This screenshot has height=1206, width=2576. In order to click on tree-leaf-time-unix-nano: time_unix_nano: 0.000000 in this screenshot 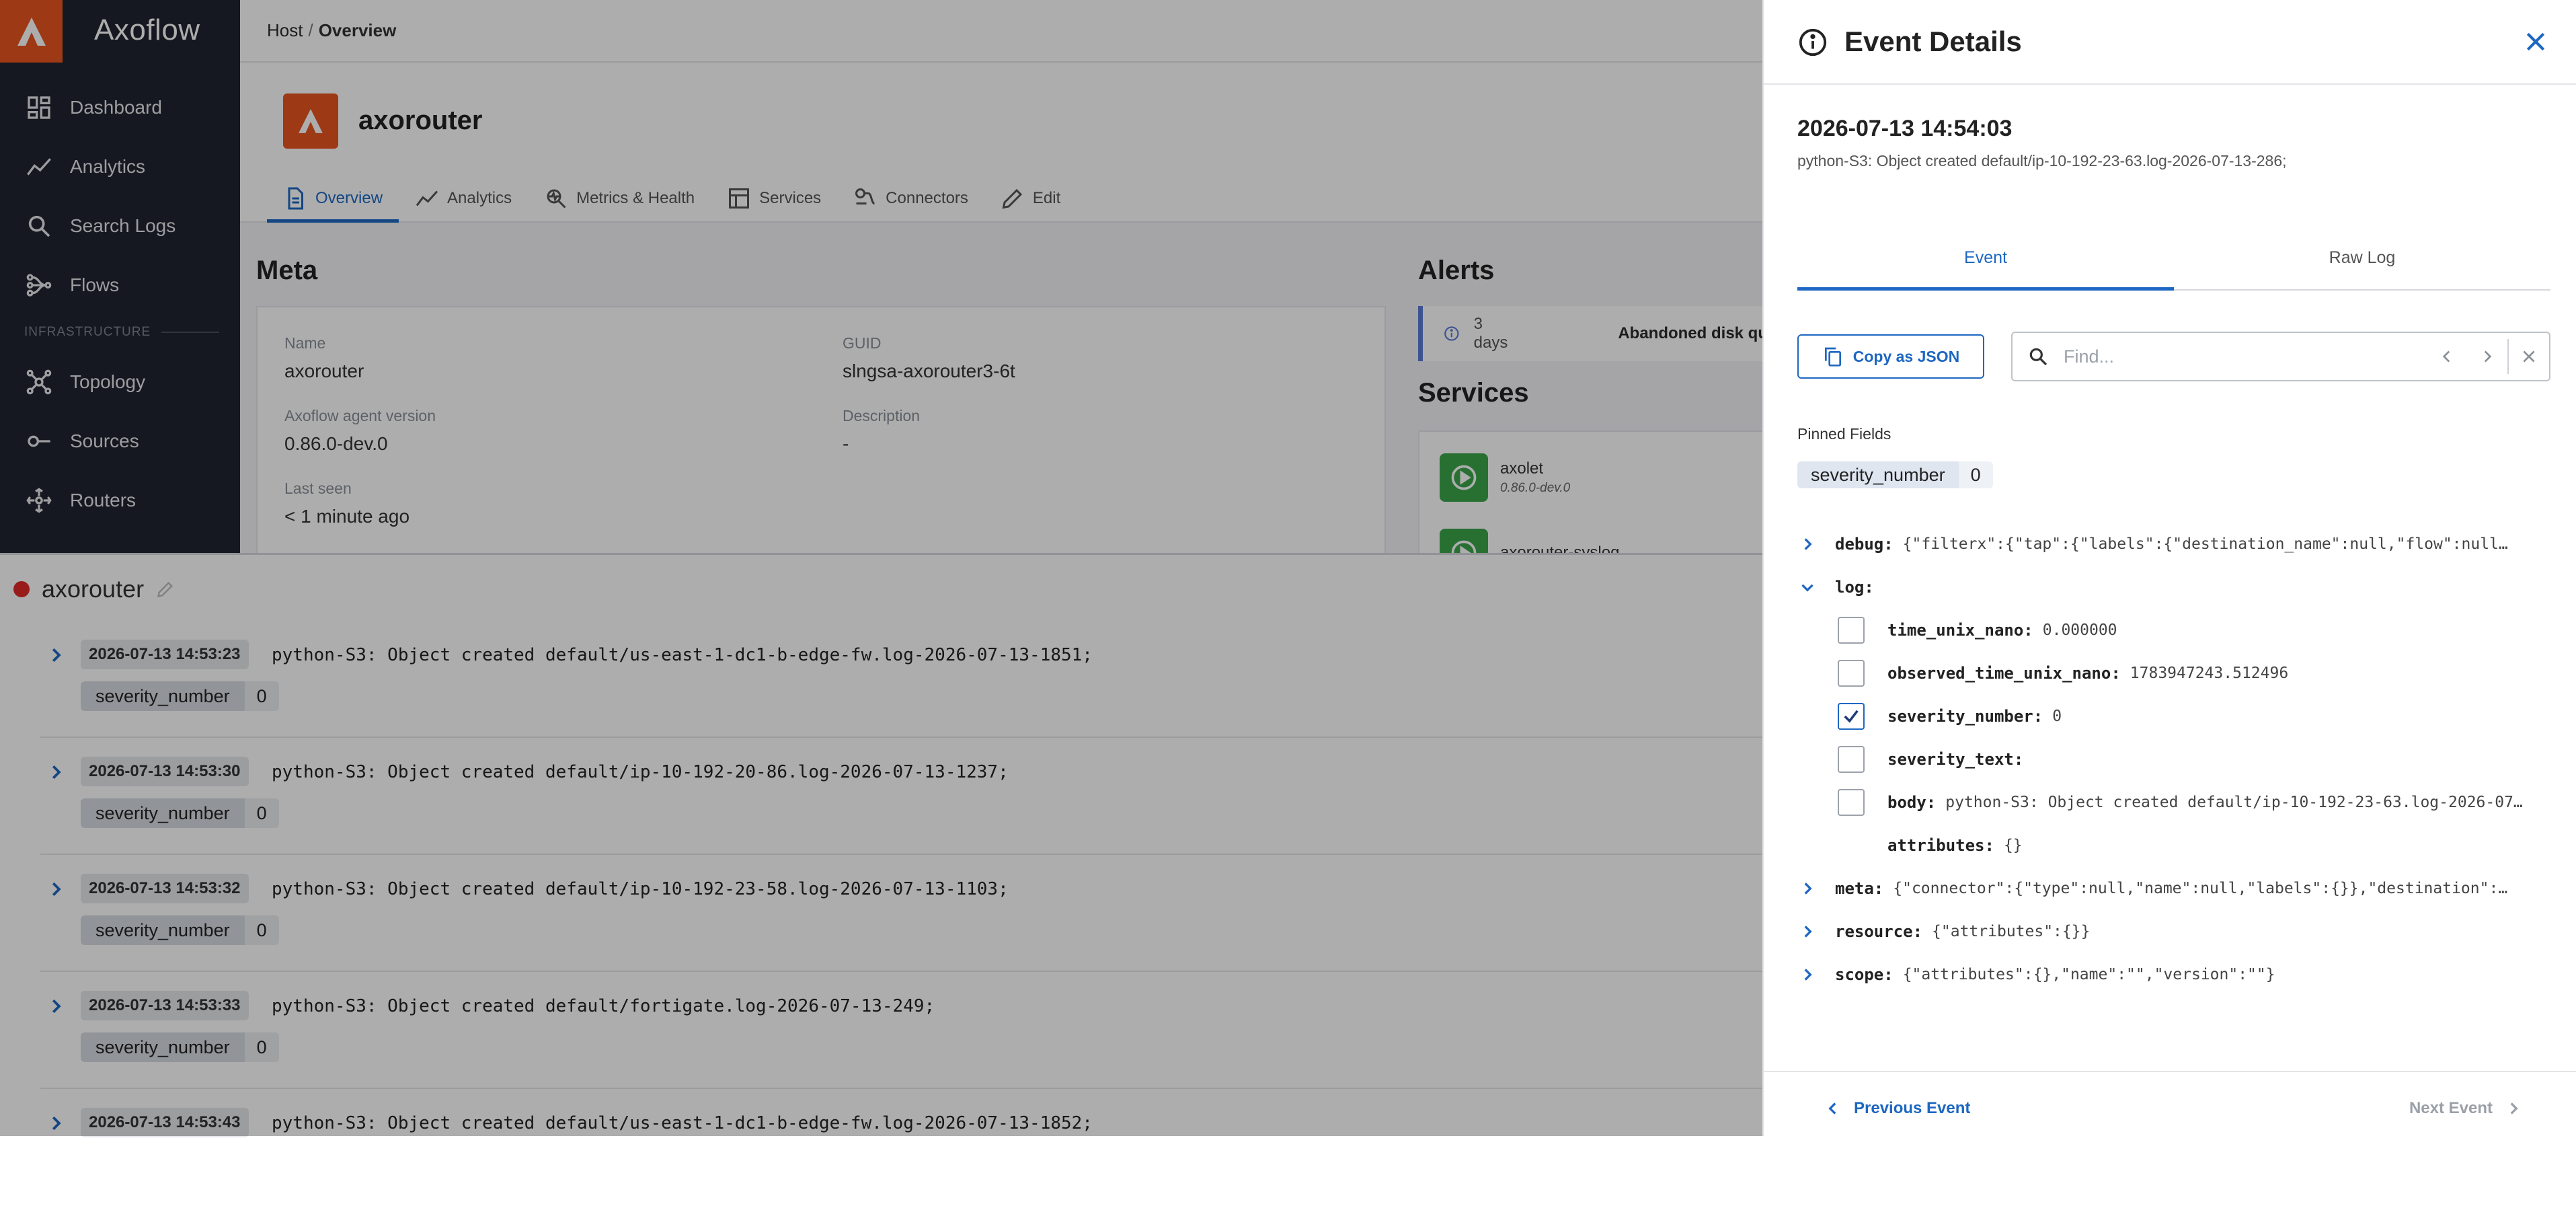, I will do `click(2198, 630)`.